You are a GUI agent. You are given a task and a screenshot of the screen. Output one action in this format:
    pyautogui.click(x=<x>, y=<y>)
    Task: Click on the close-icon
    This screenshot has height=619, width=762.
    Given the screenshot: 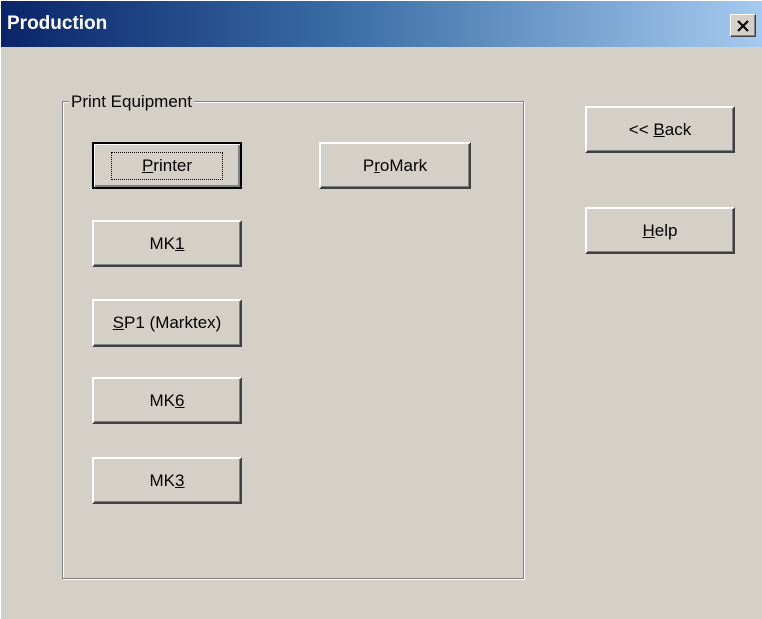 What is the action you would take?
    pyautogui.click(x=743, y=25)
    